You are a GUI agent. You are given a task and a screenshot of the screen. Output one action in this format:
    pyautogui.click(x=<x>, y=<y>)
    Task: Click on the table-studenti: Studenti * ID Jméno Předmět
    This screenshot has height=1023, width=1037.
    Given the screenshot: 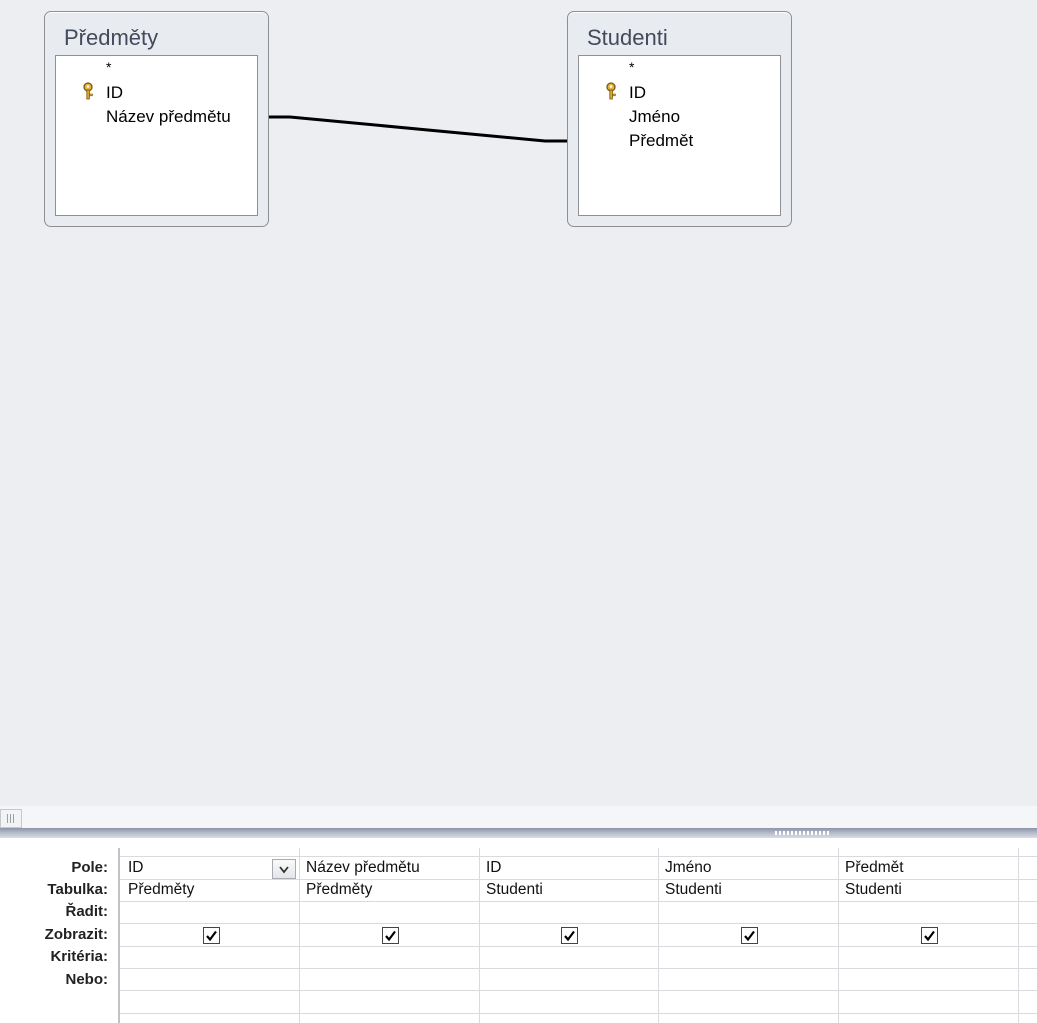 What is the action you would take?
    pyautogui.click(x=679, y=119)
    